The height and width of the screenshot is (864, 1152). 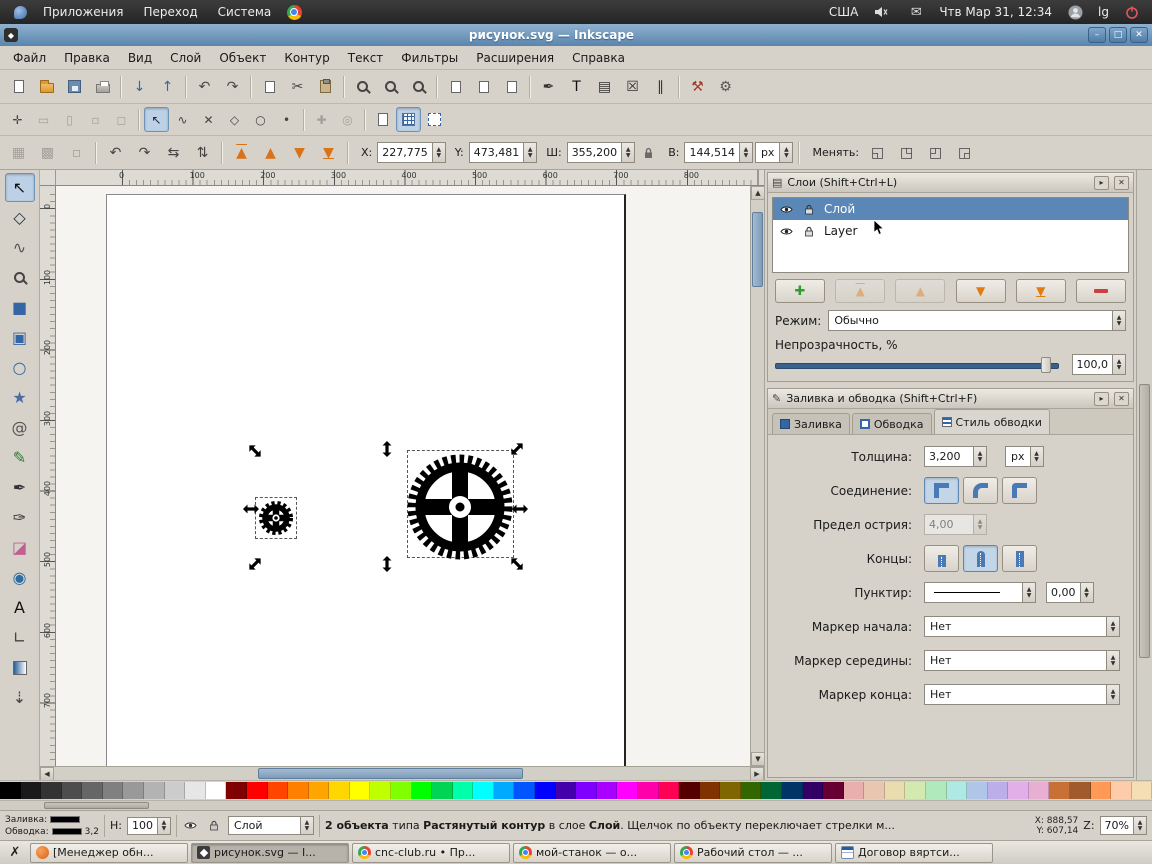 What do you see at coordinates (15, 853) in the screenshot?
I see `show-desktop-button: ✗` at bounding box center [15, 853].